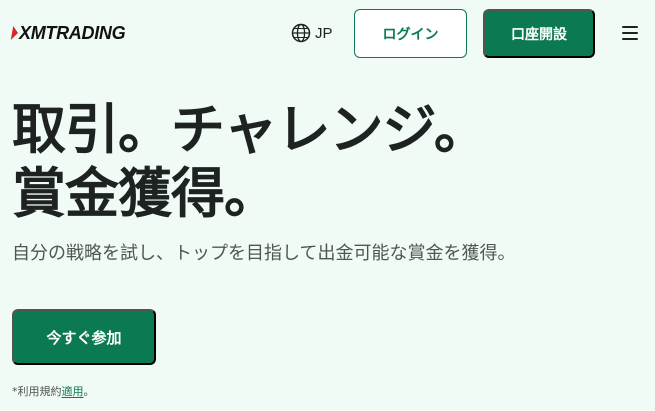  What do you see at coordinates (15, 33) in the screenshot?
I see `xm-logo-mark-icon` at bounding box center [15, 33].